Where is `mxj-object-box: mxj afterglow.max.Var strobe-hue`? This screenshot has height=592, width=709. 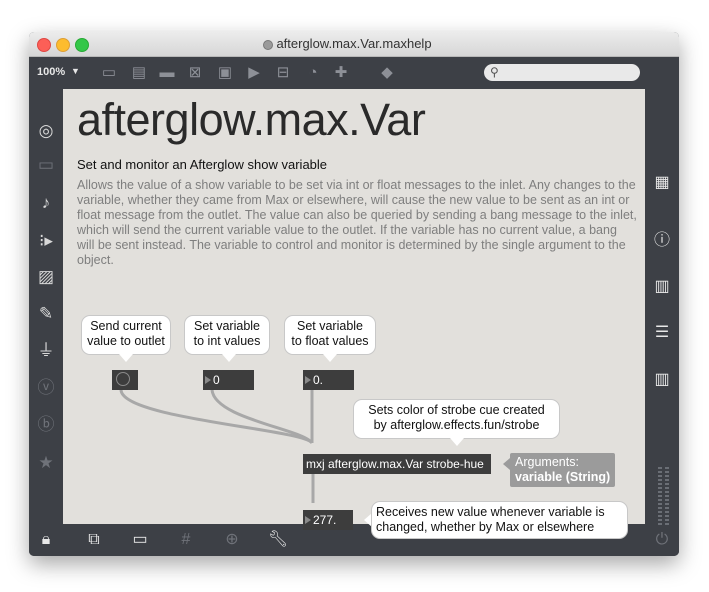 mxj-object-box: mxj afterglow.max.Var strobe-hue is located at coordinates (397, 464).